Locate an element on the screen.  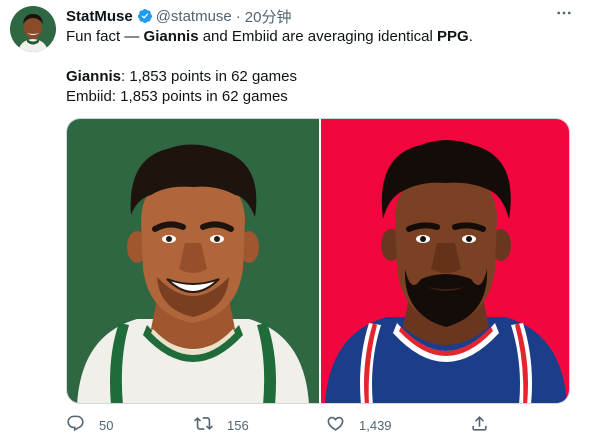
text-segment: . is located at coordinates (470, 36).